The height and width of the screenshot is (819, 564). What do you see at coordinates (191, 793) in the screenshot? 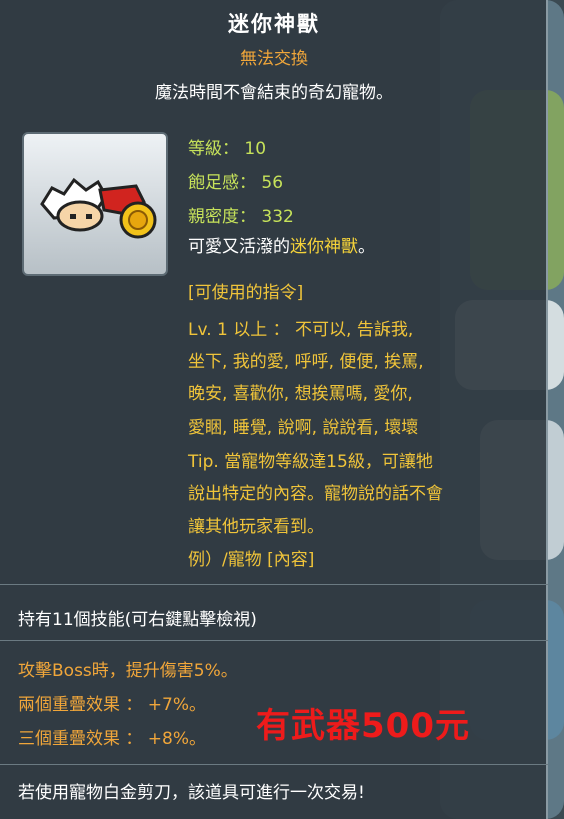
I see `platinum-scissors-note: 若使用寵物白金剪刀，該道具可進行一次交易!` at bounding box center [191, 793].